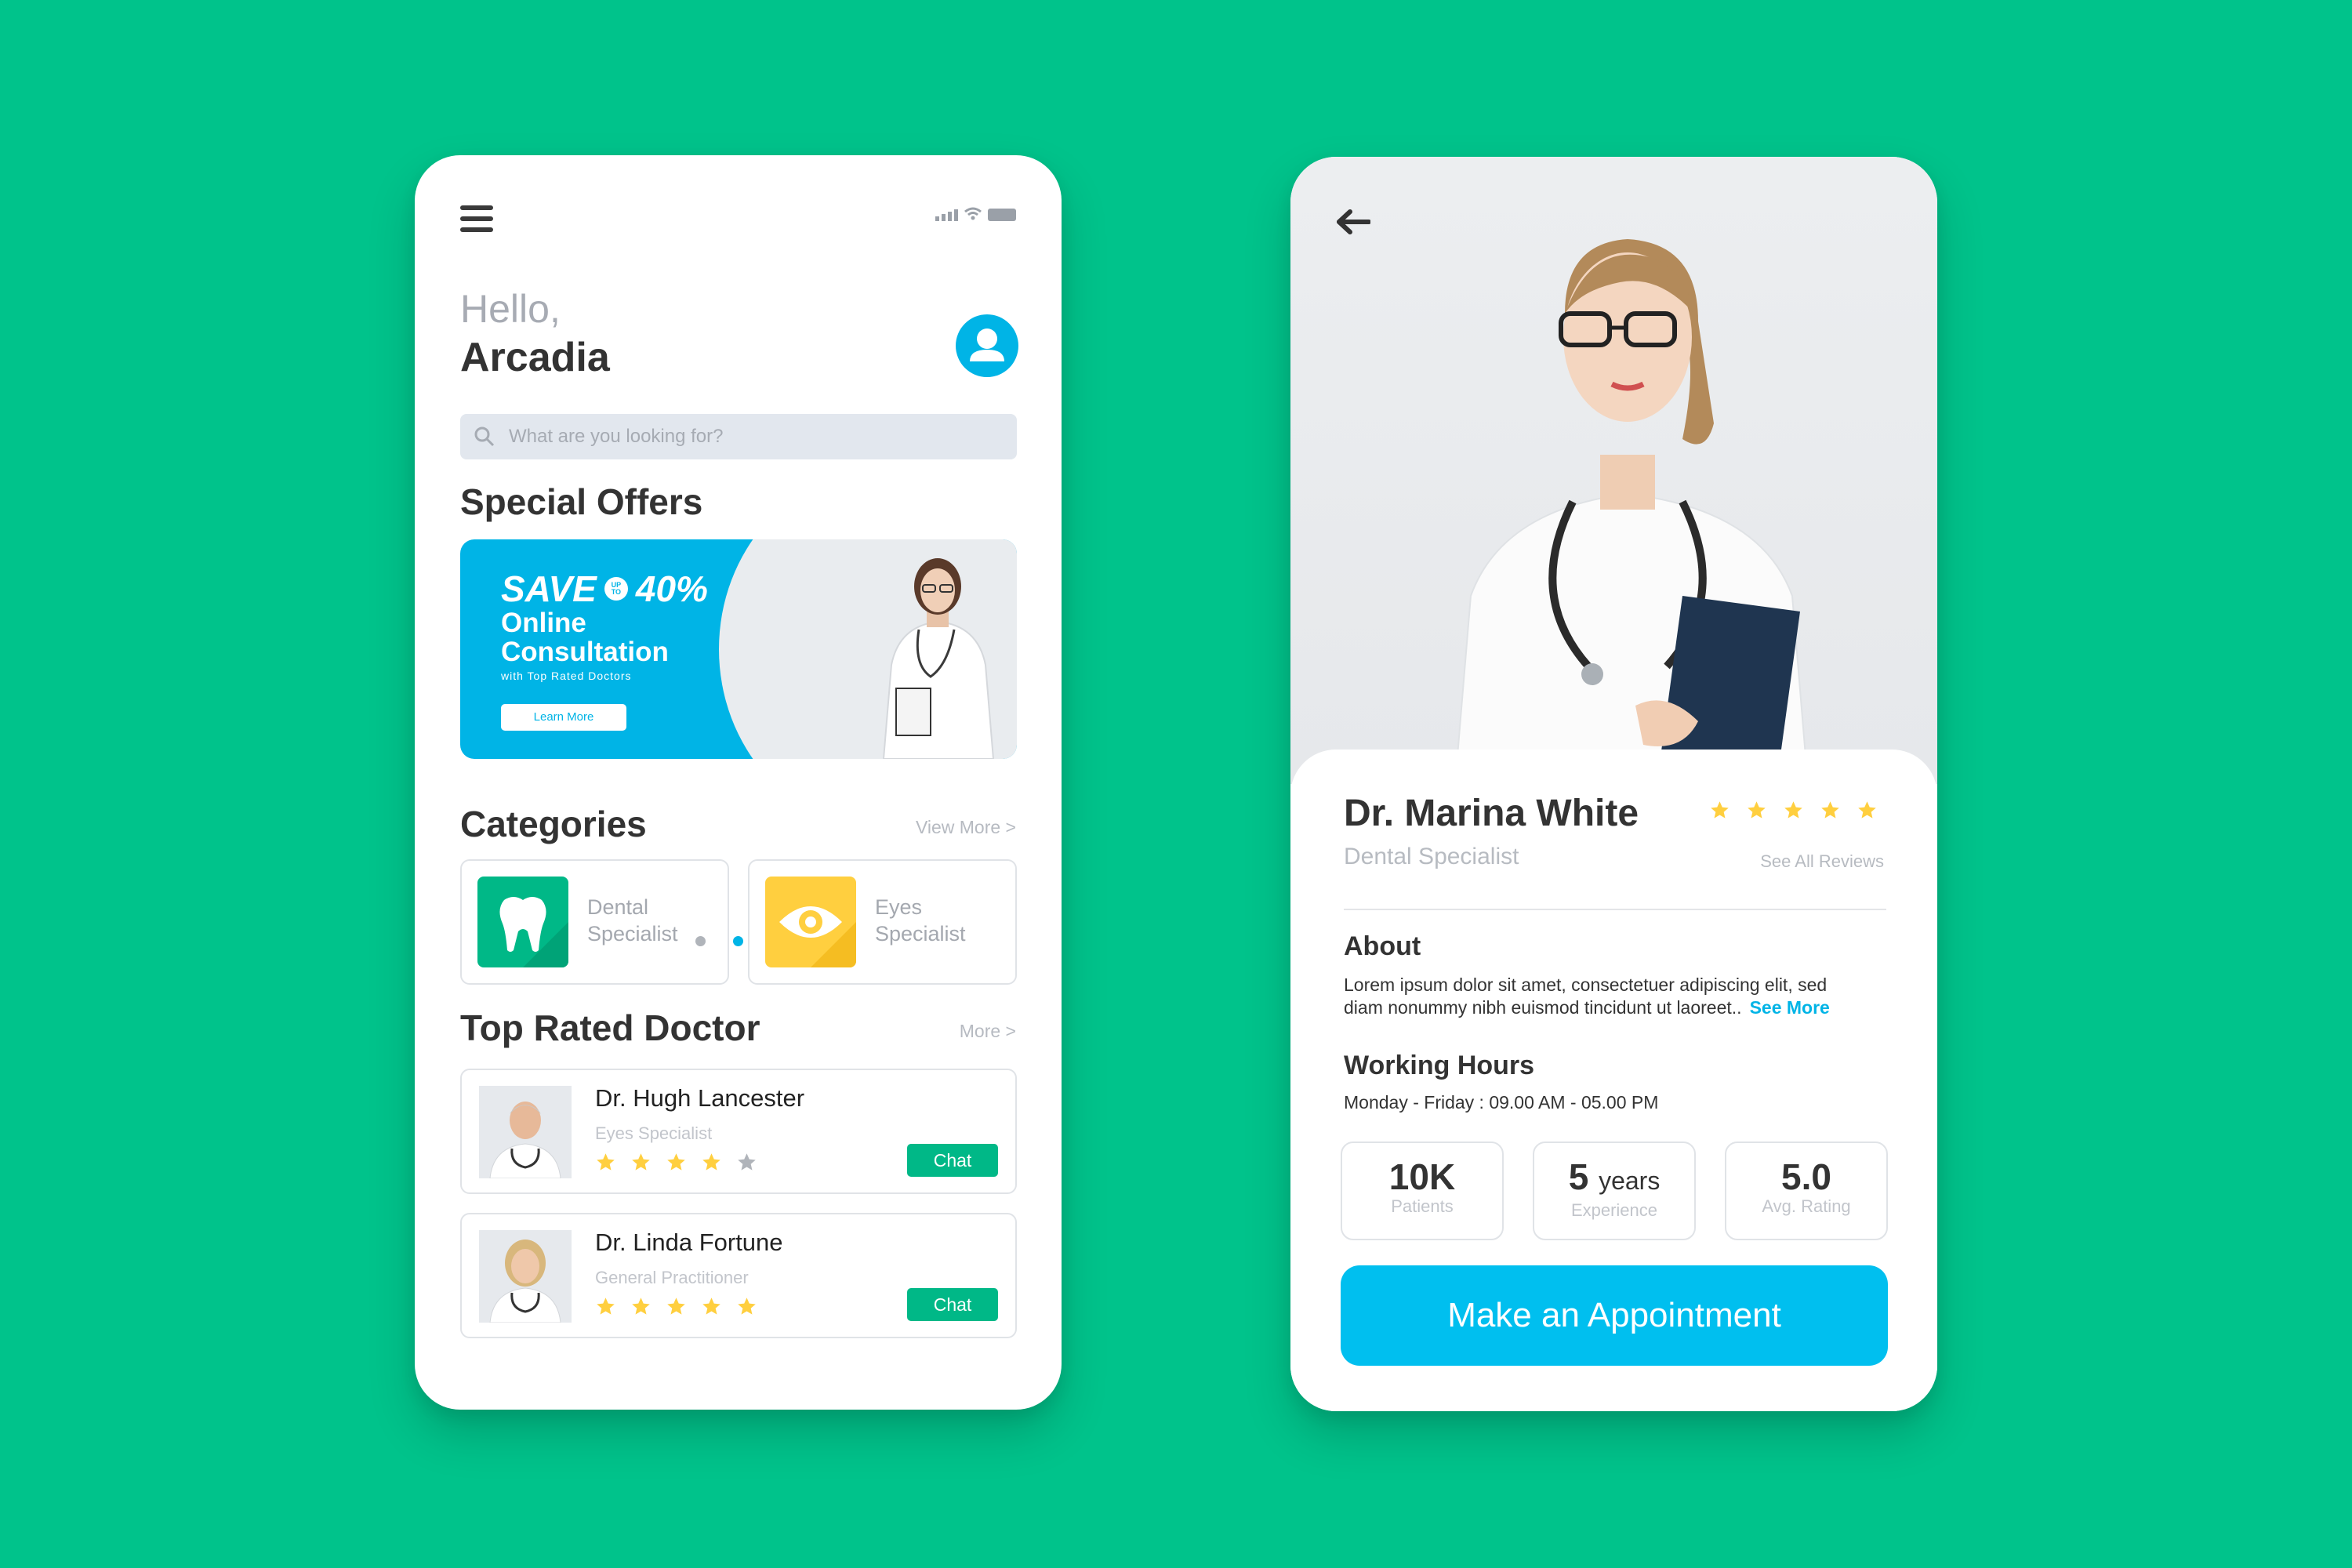 The height and width of the screenshot is (1568, 2352). I want to click on stat-card-rating: 5.0 Avg. Rating, so click(1806, 1191).